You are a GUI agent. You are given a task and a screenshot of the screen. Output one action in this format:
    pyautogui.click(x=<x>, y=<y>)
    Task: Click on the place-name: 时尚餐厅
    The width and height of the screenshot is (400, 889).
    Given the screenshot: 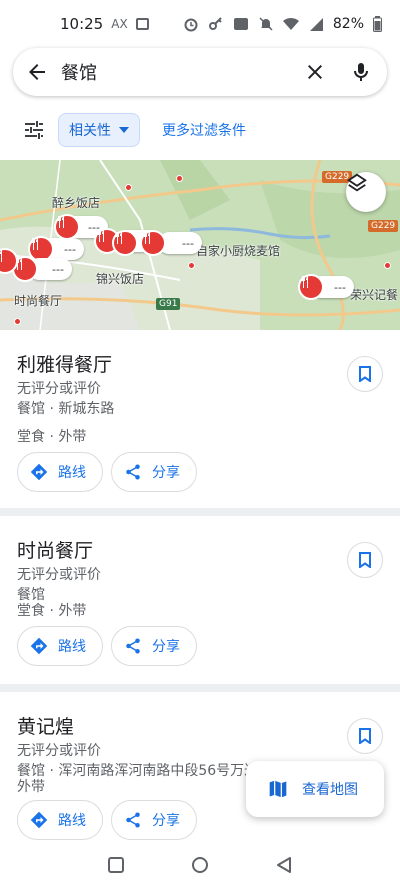 What is the action you would take?
    pyautogui.click(x=55, y=549)
    